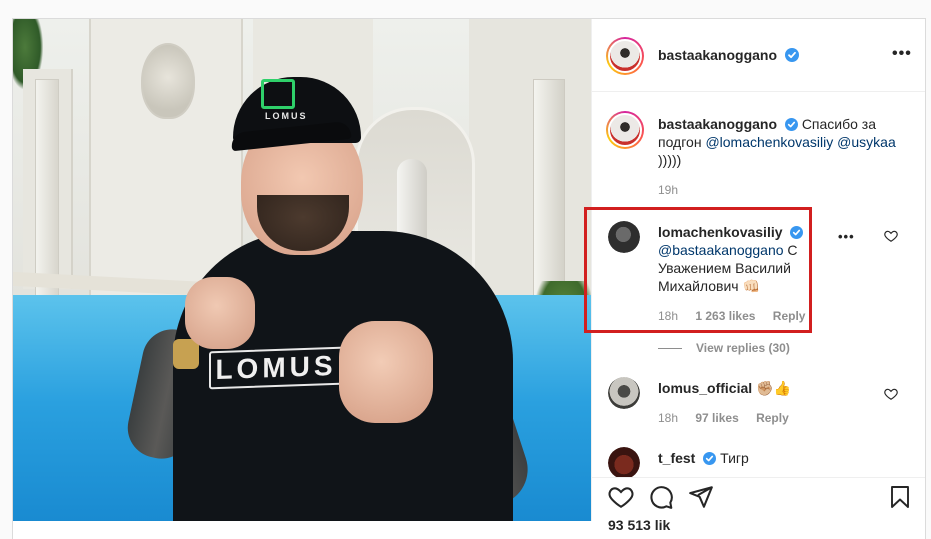  What do you see at coordinates (625, 56) in the screenshot?
I see `author-avatar` at bounding box center [625, 56].